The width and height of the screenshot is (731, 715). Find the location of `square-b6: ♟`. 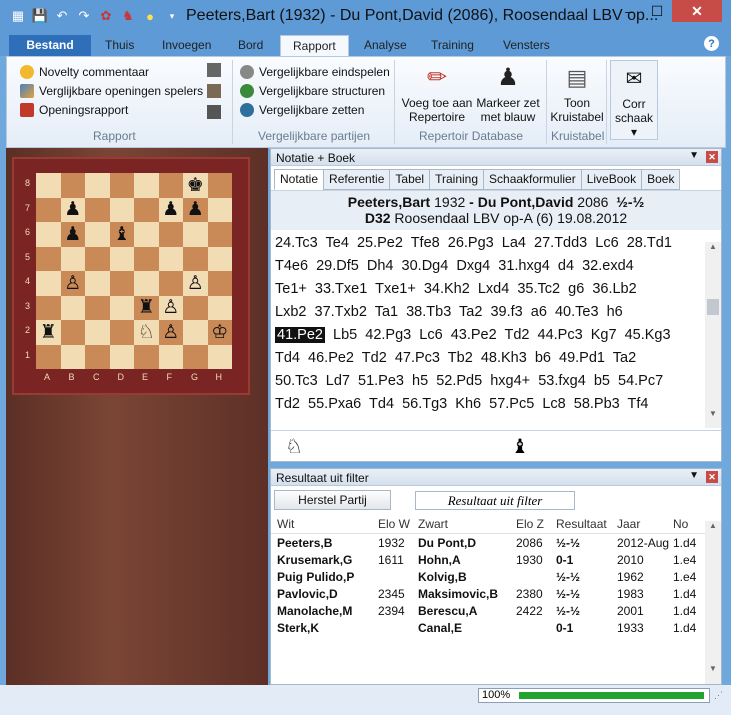

square-b6: ♟ is located at coordinates (72, 234).